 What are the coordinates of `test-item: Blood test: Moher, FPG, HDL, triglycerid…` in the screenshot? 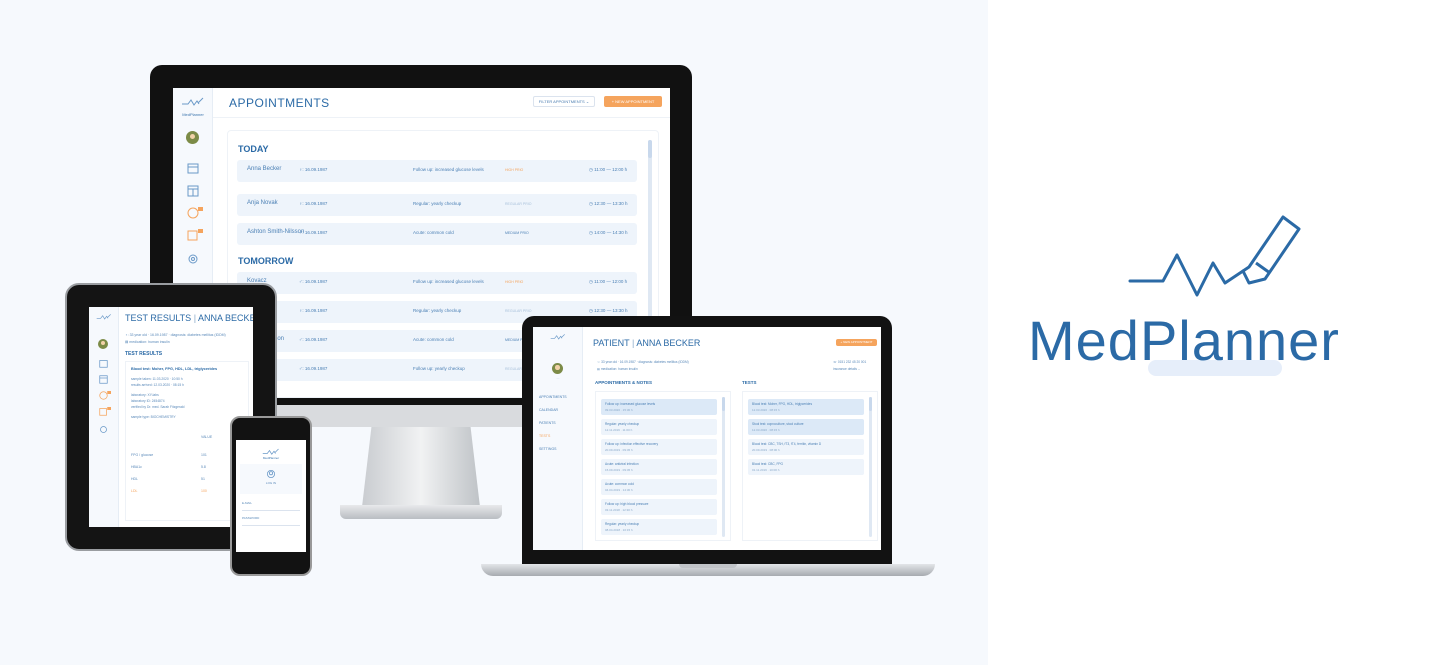 It's located at (806, 407).